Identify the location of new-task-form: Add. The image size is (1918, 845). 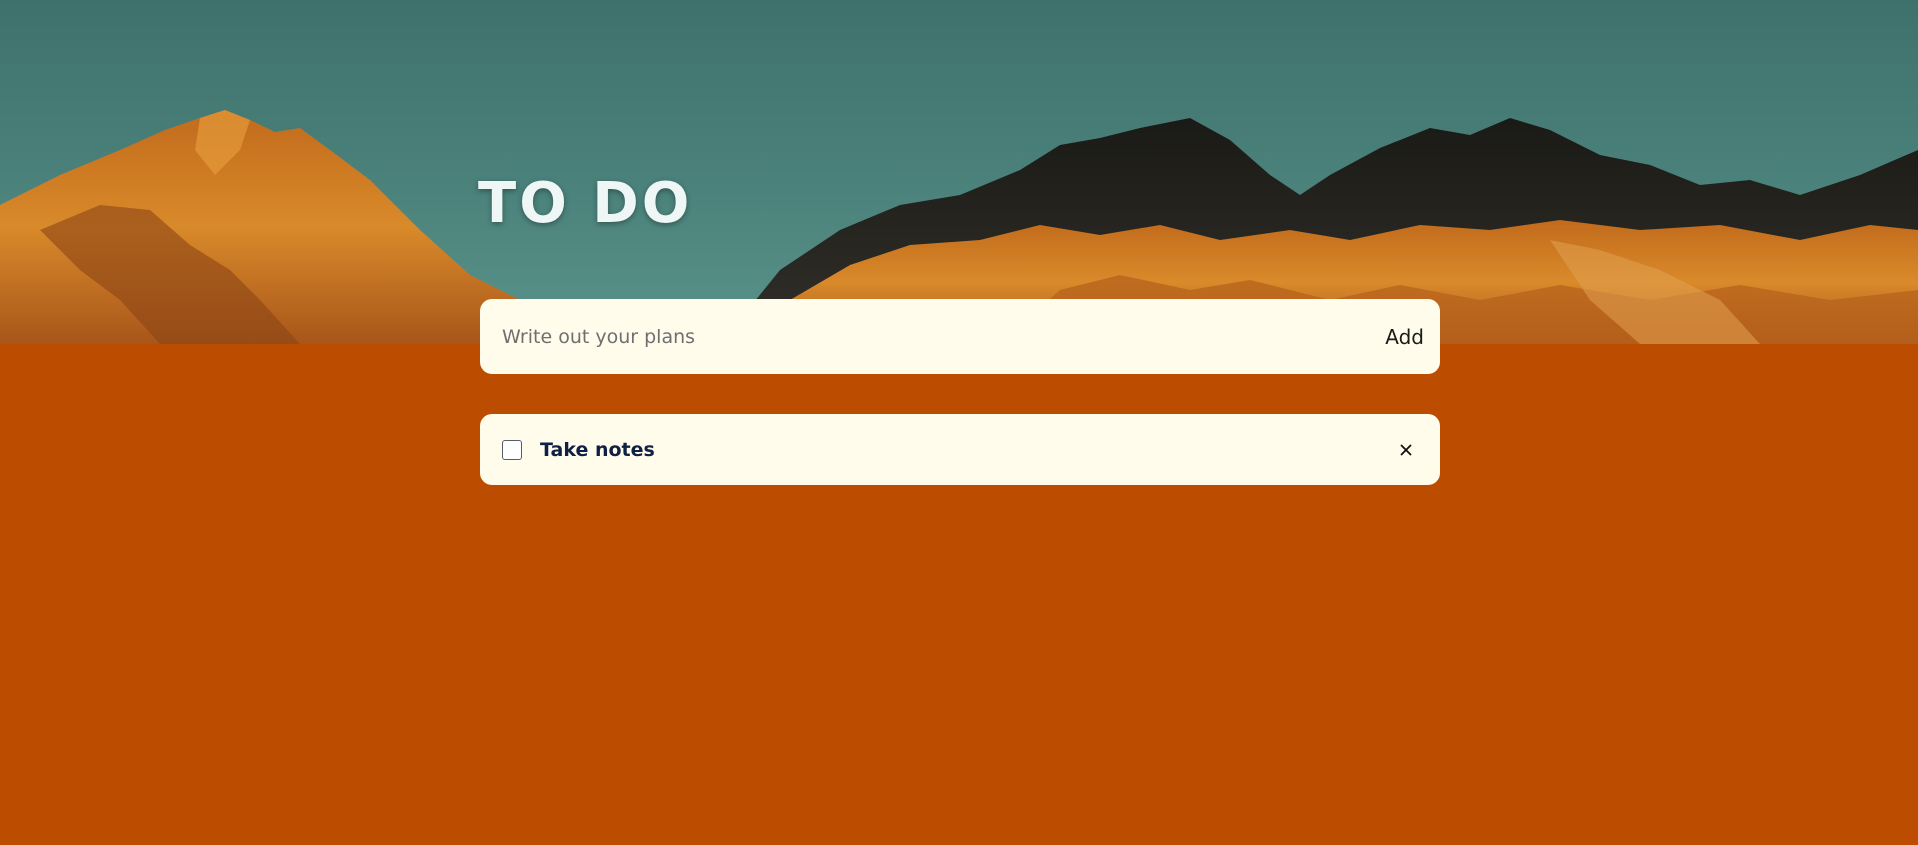
(960, 336).